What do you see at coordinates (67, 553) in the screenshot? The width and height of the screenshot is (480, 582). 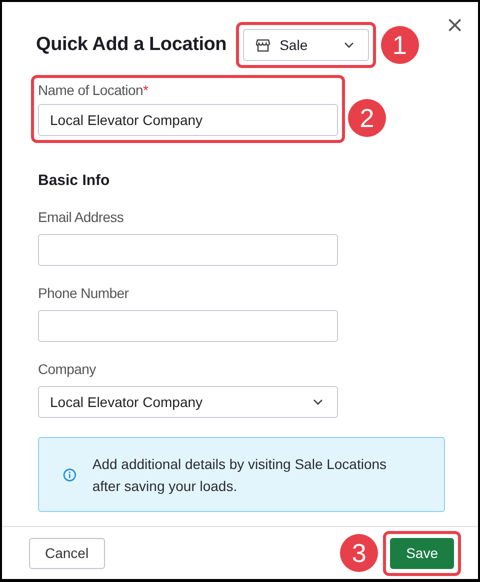 I see `cancel-button: Cancel` at bounding box center [67, 553].